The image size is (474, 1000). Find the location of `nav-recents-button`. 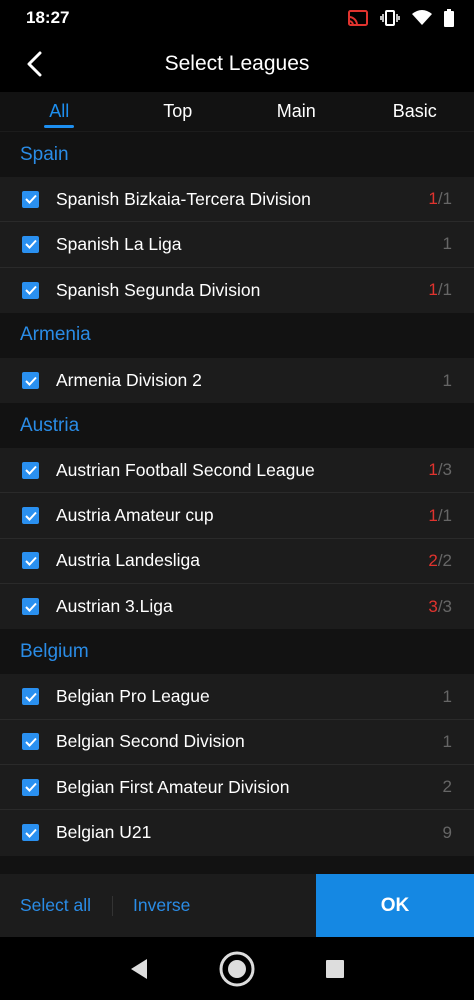

nav-recents-button is located at coordinates (335, 969).